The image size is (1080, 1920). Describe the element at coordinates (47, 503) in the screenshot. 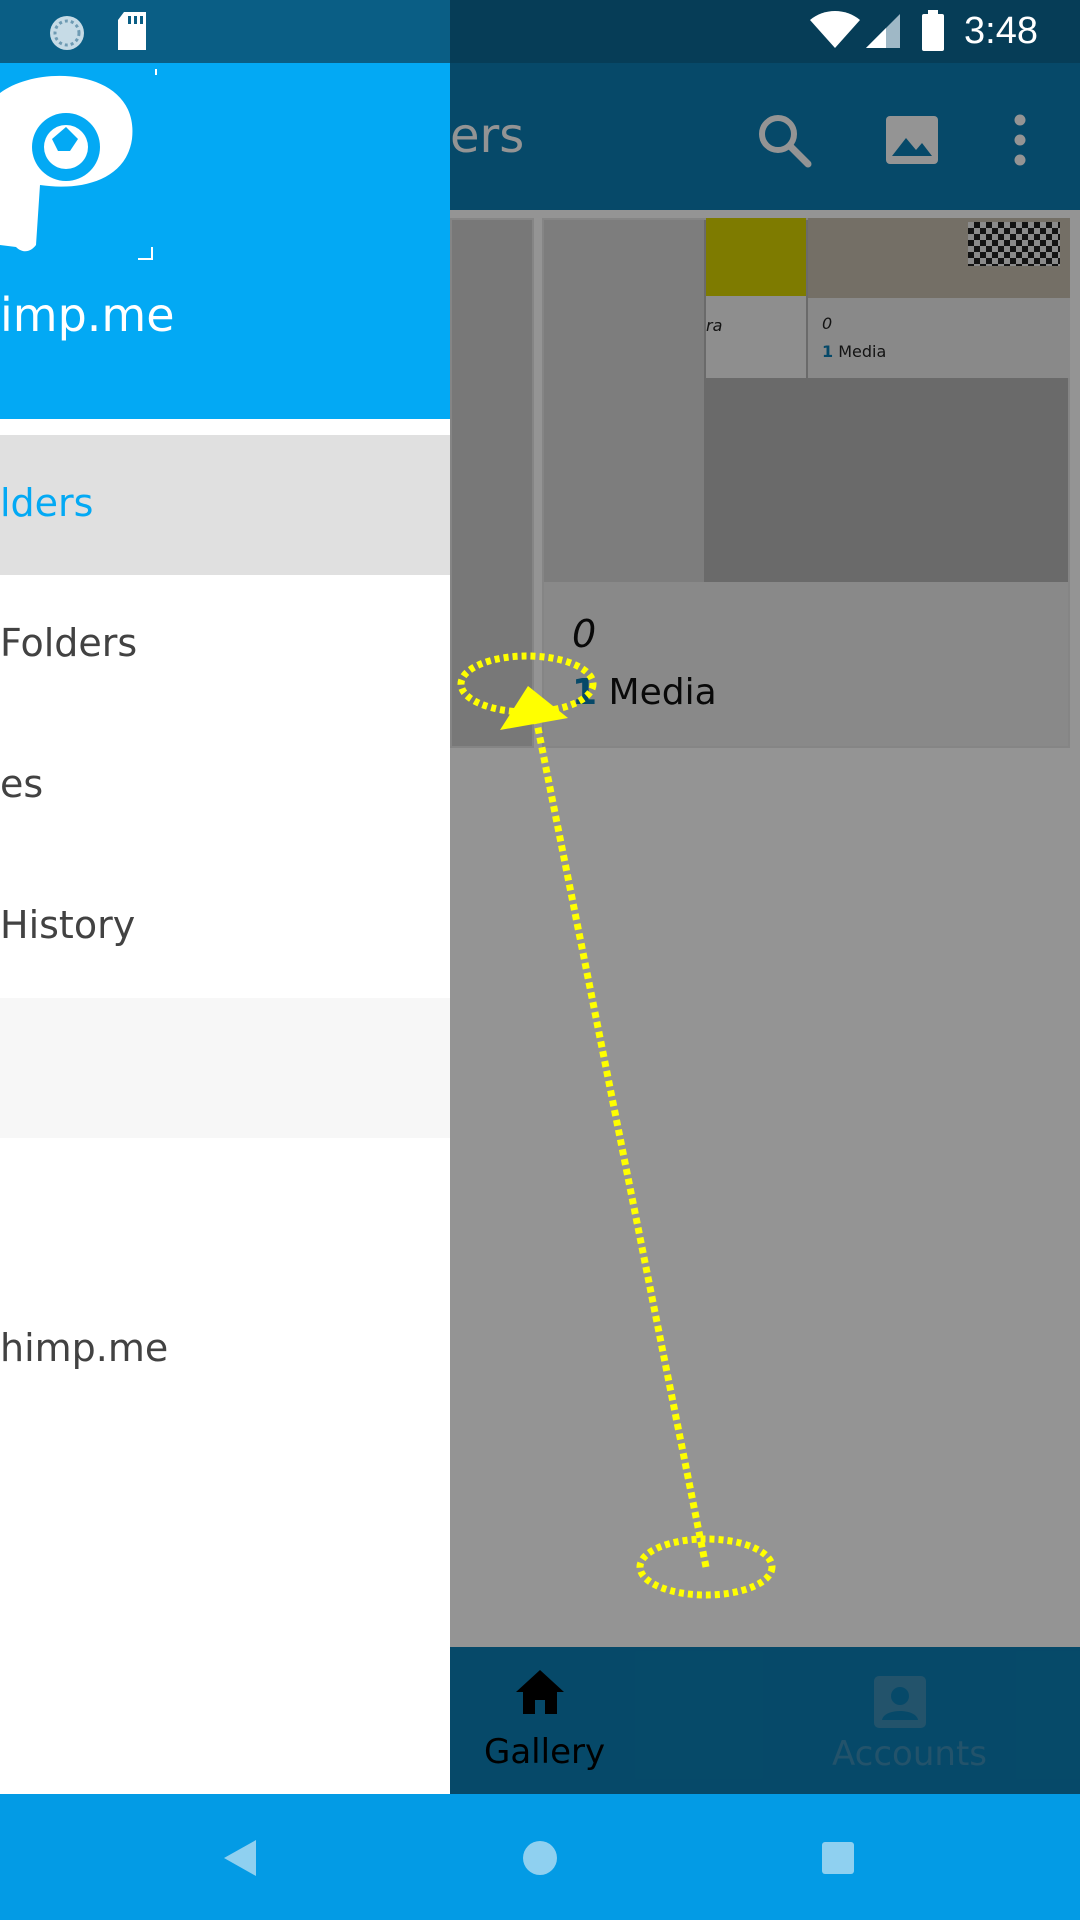

I see `drawer-item-label: lders` at that location.